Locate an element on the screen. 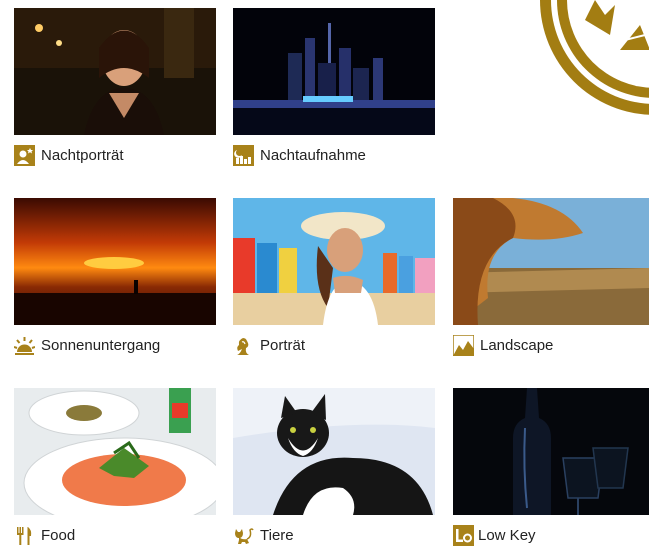  food-icon is located at coordinates (24, 535).